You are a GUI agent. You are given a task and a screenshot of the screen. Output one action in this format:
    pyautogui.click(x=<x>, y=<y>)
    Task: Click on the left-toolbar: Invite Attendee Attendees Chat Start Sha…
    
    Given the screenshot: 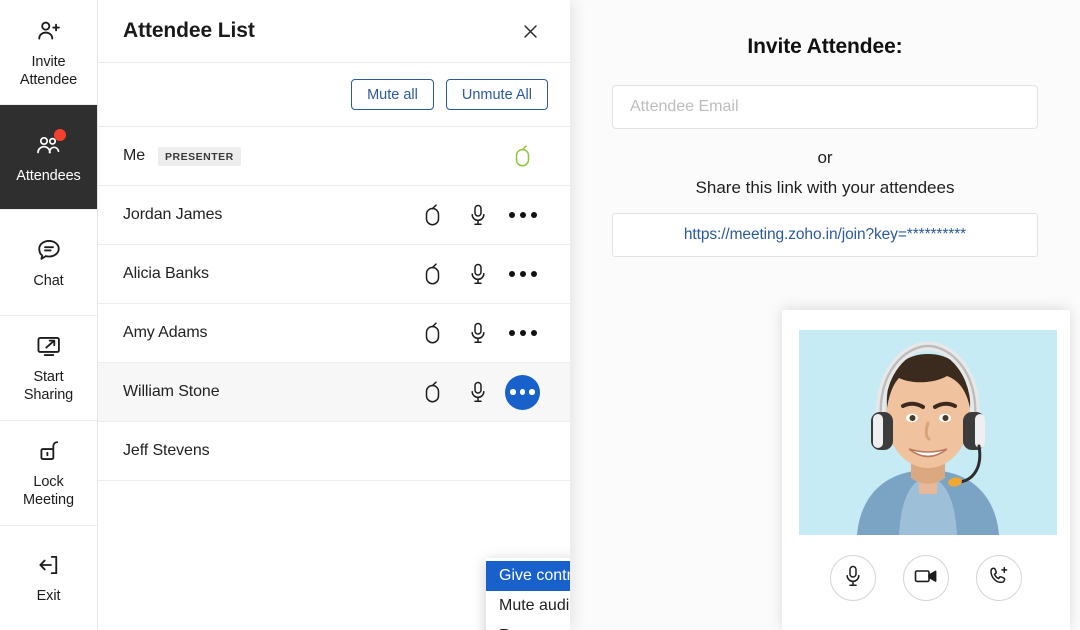 What is the action you would take?
    pyautogui.click(x=49, y=315)
    